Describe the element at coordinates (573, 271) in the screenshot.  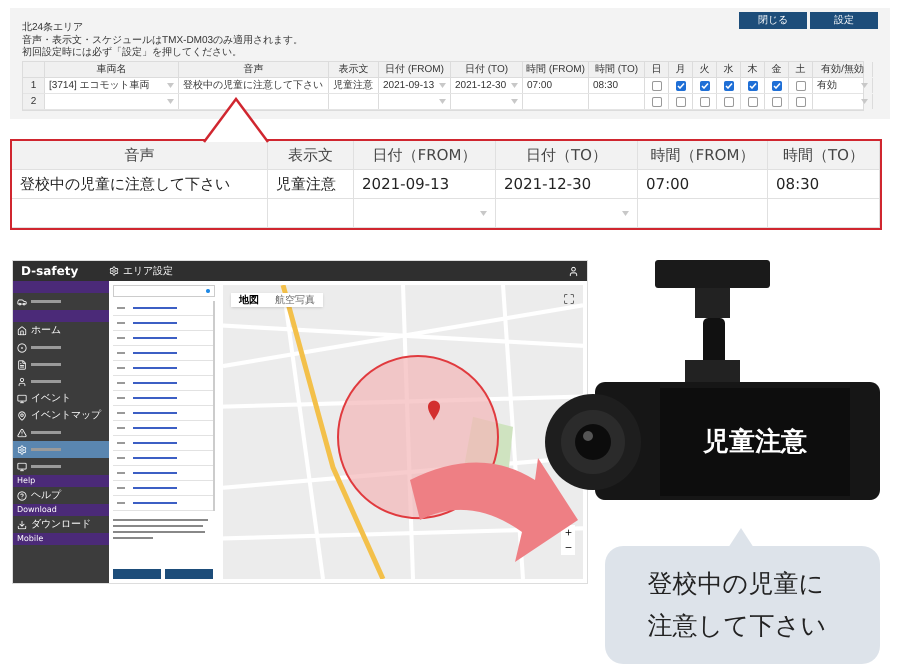
I see `user-icon` at that location.